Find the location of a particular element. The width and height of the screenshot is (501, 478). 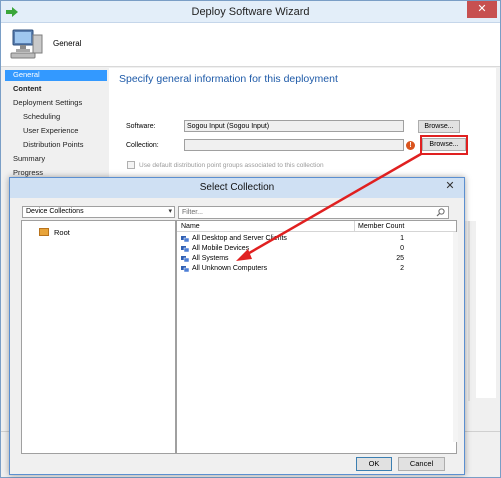

collection-type-value: Device Collections is located at coordinates (55, 211).